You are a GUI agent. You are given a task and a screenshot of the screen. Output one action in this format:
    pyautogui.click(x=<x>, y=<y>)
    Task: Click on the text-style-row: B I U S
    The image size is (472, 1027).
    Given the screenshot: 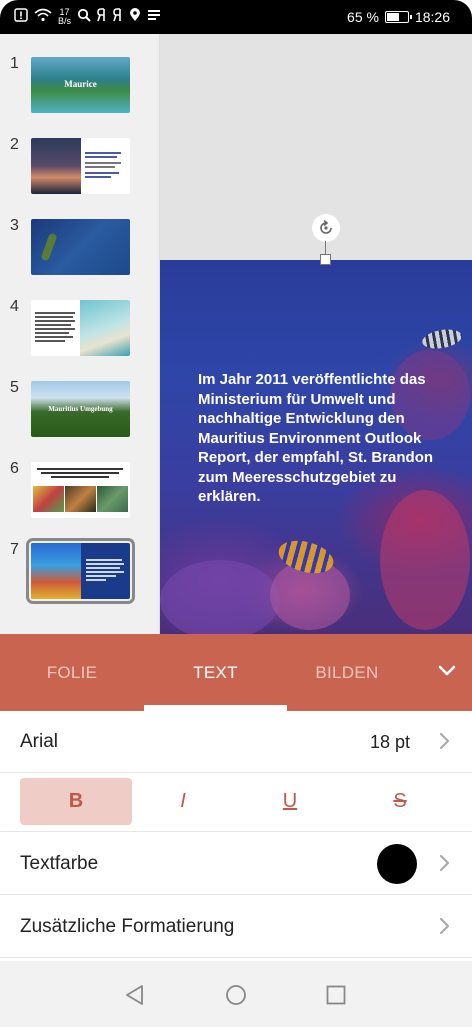 What is the action you would take?
    pyautogui.click(x=236, y=801)
    